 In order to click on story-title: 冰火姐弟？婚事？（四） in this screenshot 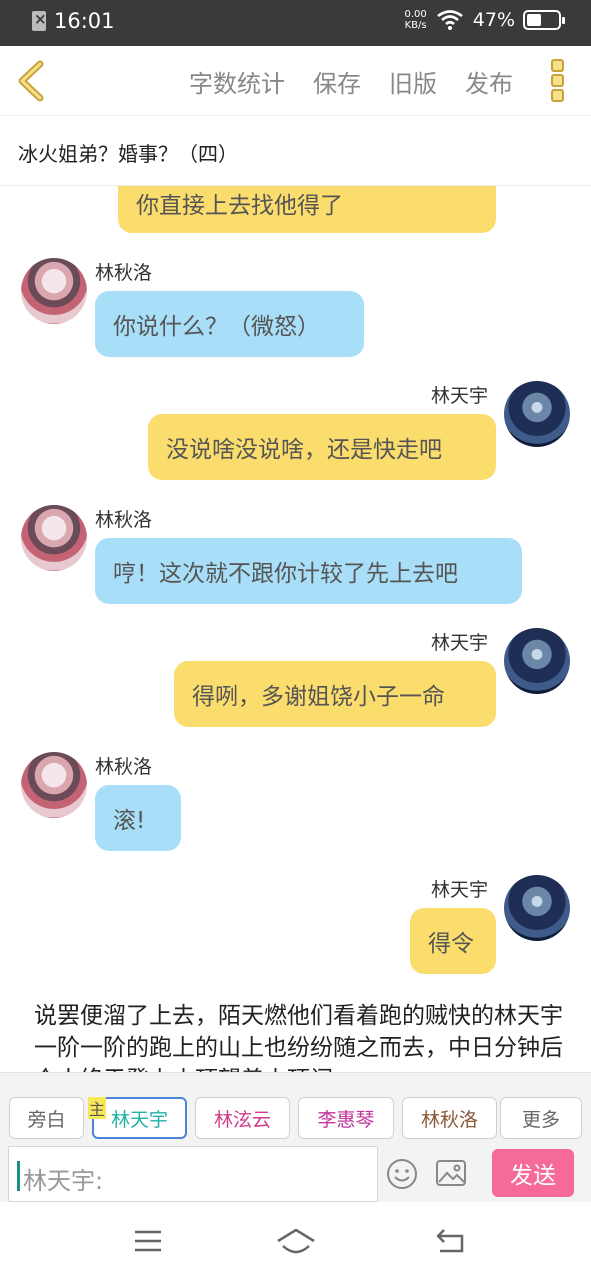, I will do `click(128, 152)`.